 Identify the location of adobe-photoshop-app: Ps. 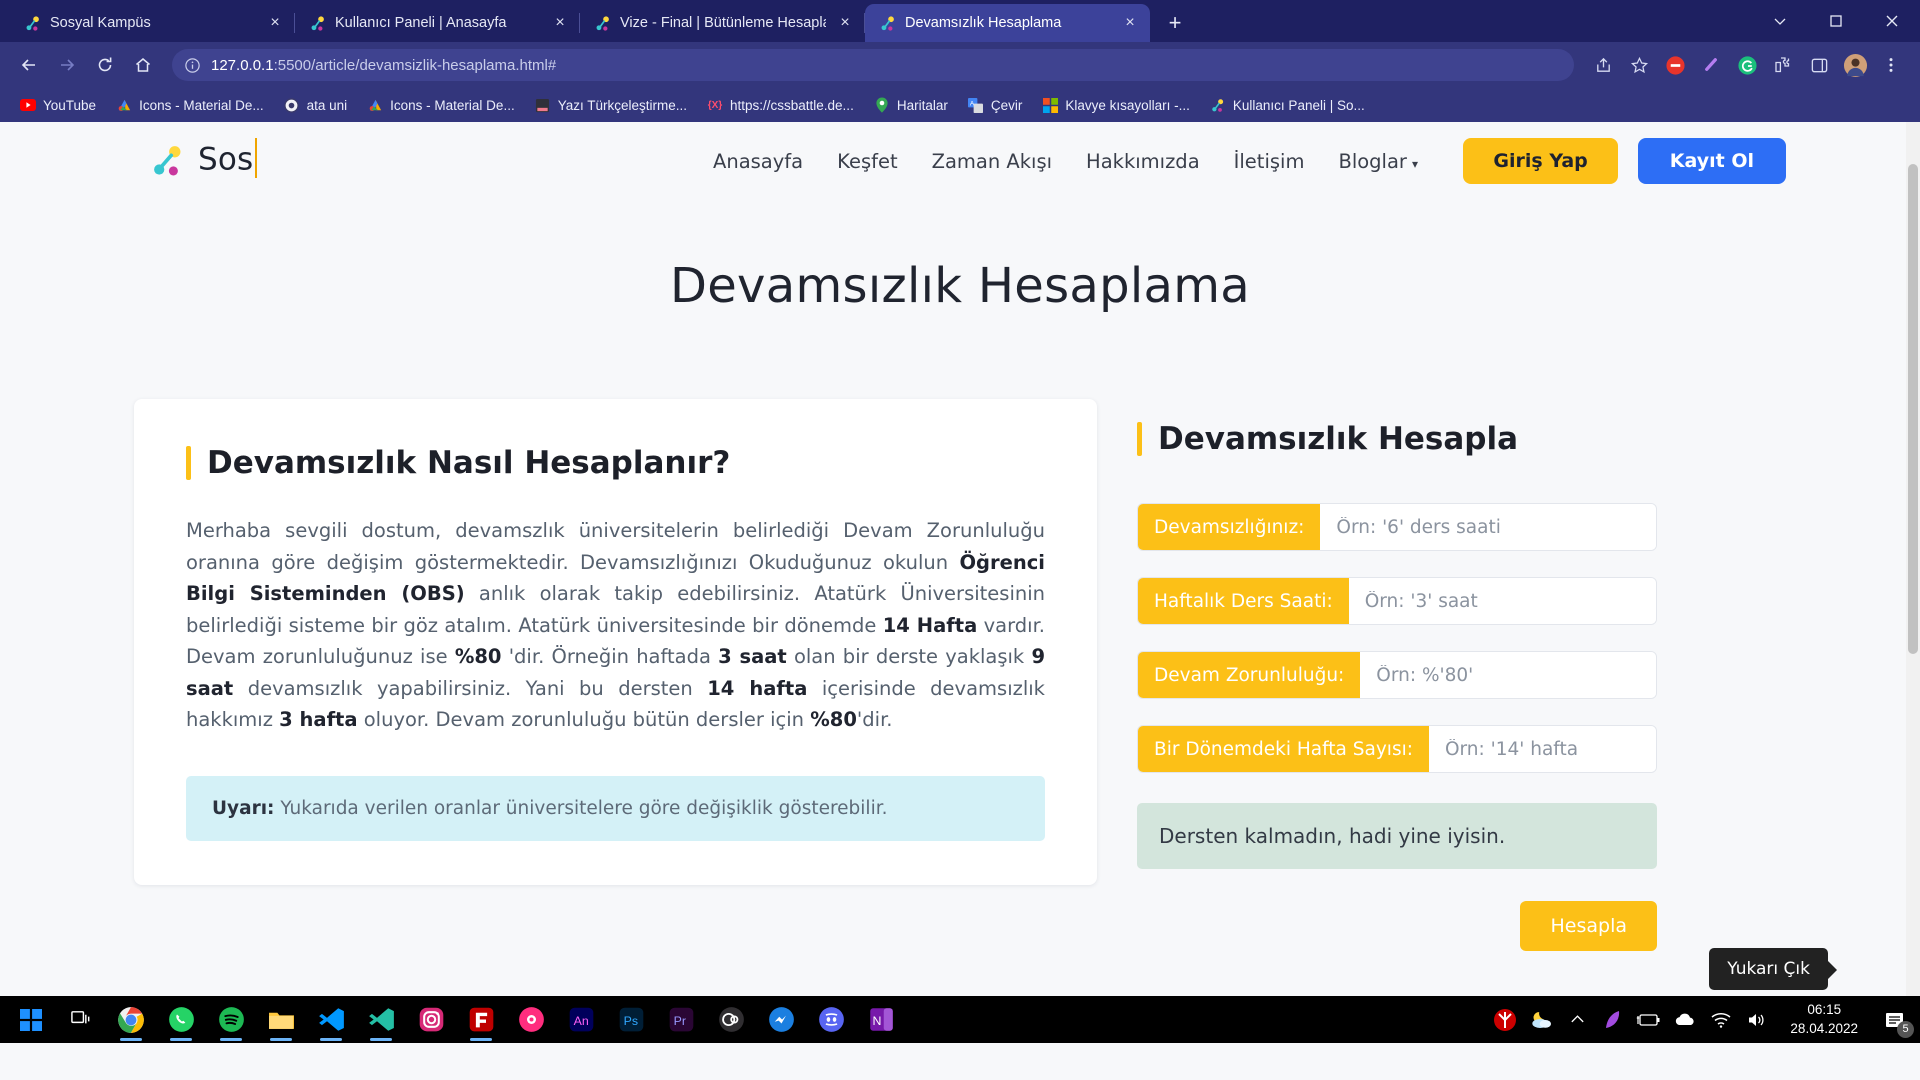
(631, 1020).